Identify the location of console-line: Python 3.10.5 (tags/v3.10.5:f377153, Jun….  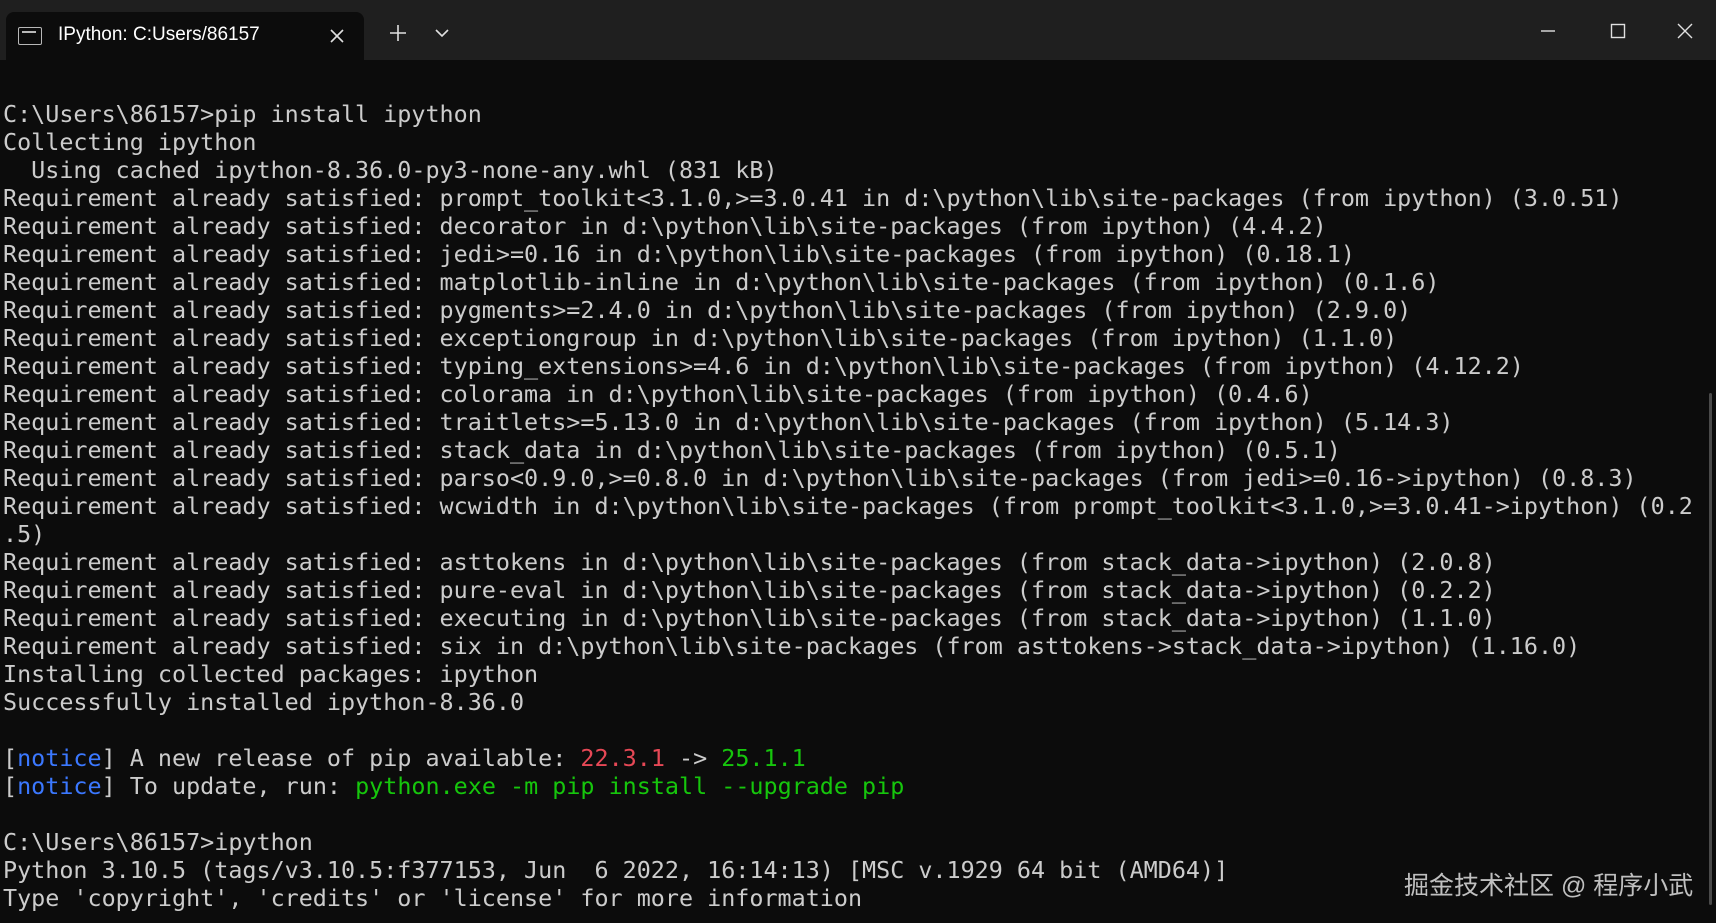
(616, 870).